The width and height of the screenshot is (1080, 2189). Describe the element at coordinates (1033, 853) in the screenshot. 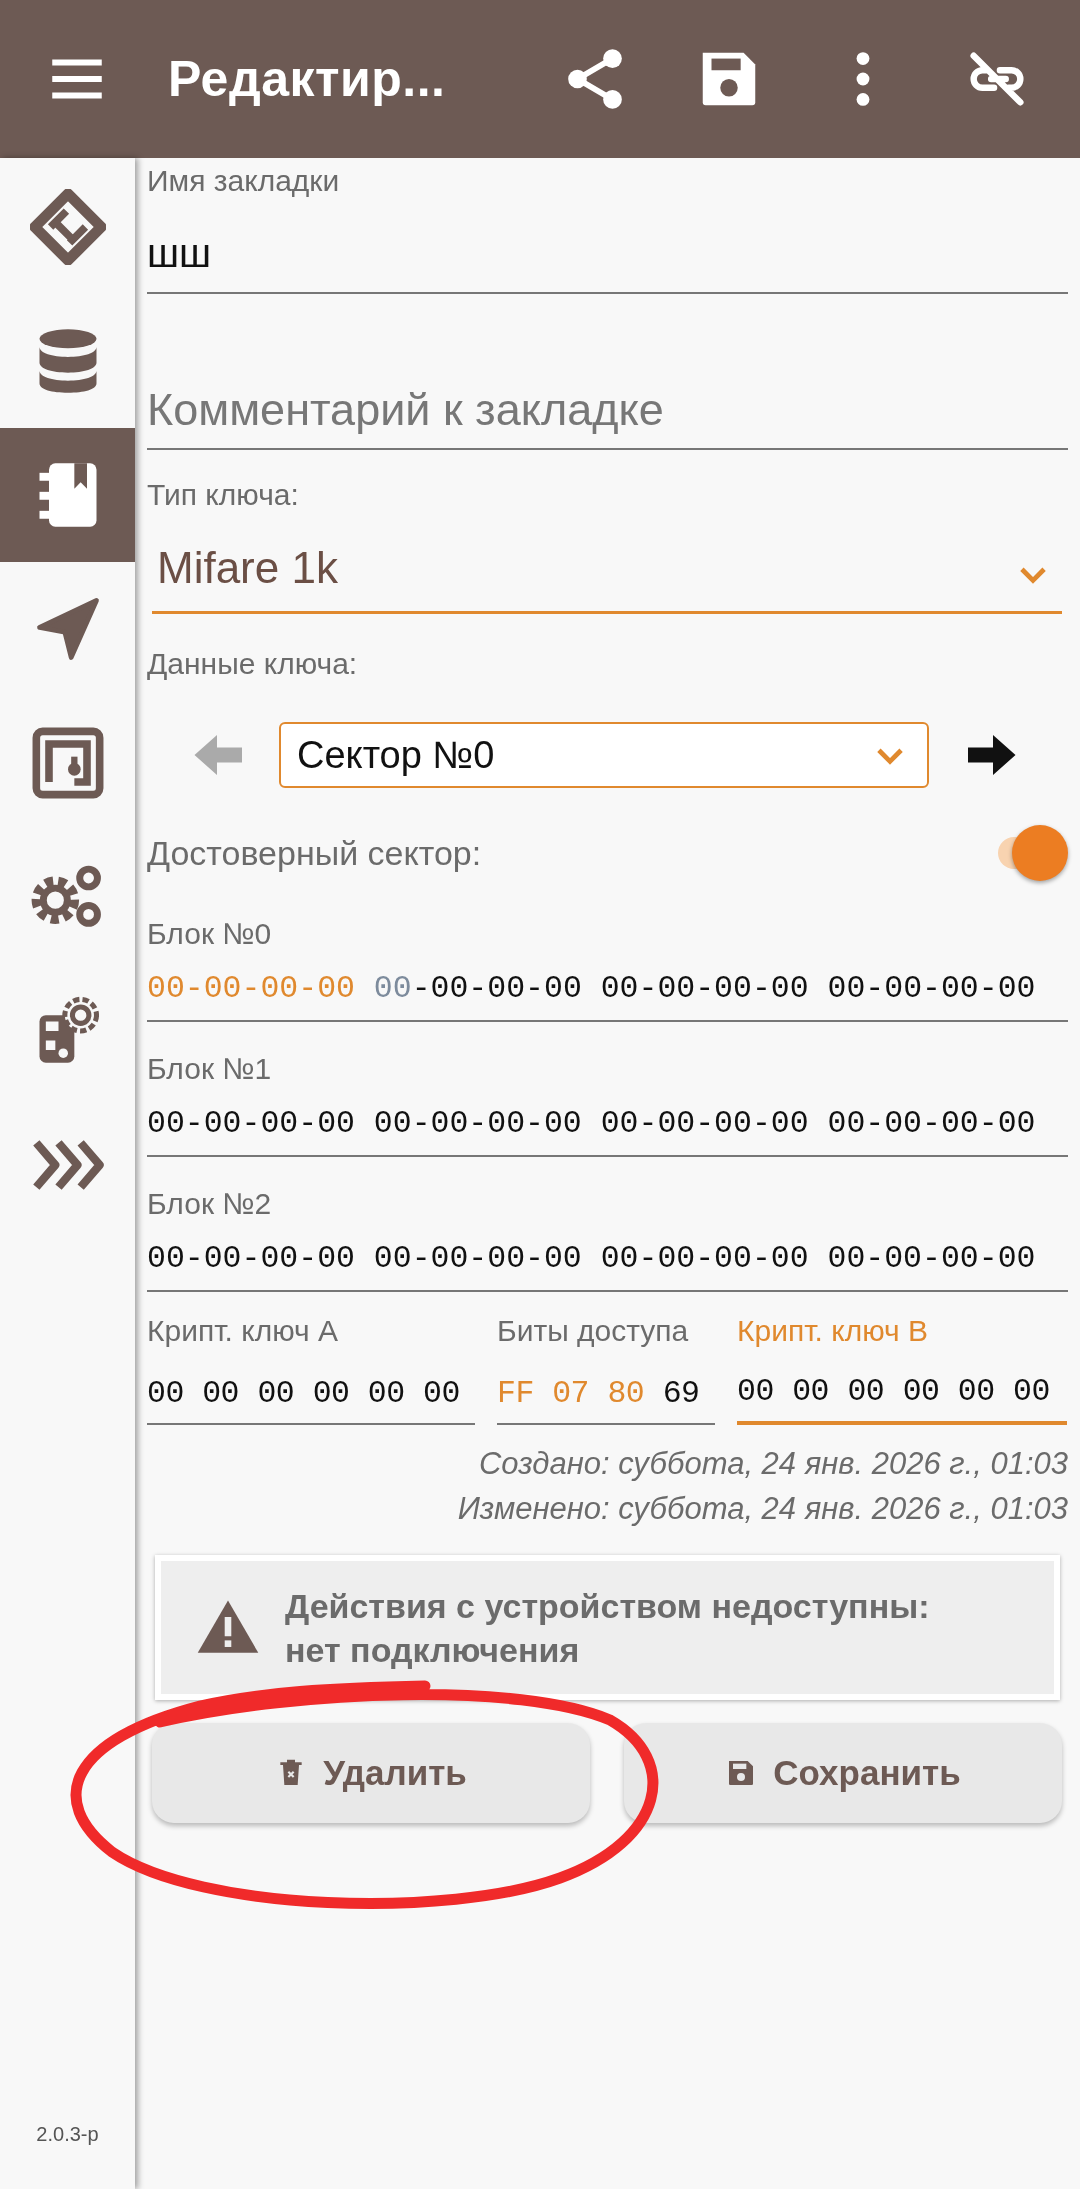

I see `toggle-switch` at that location.